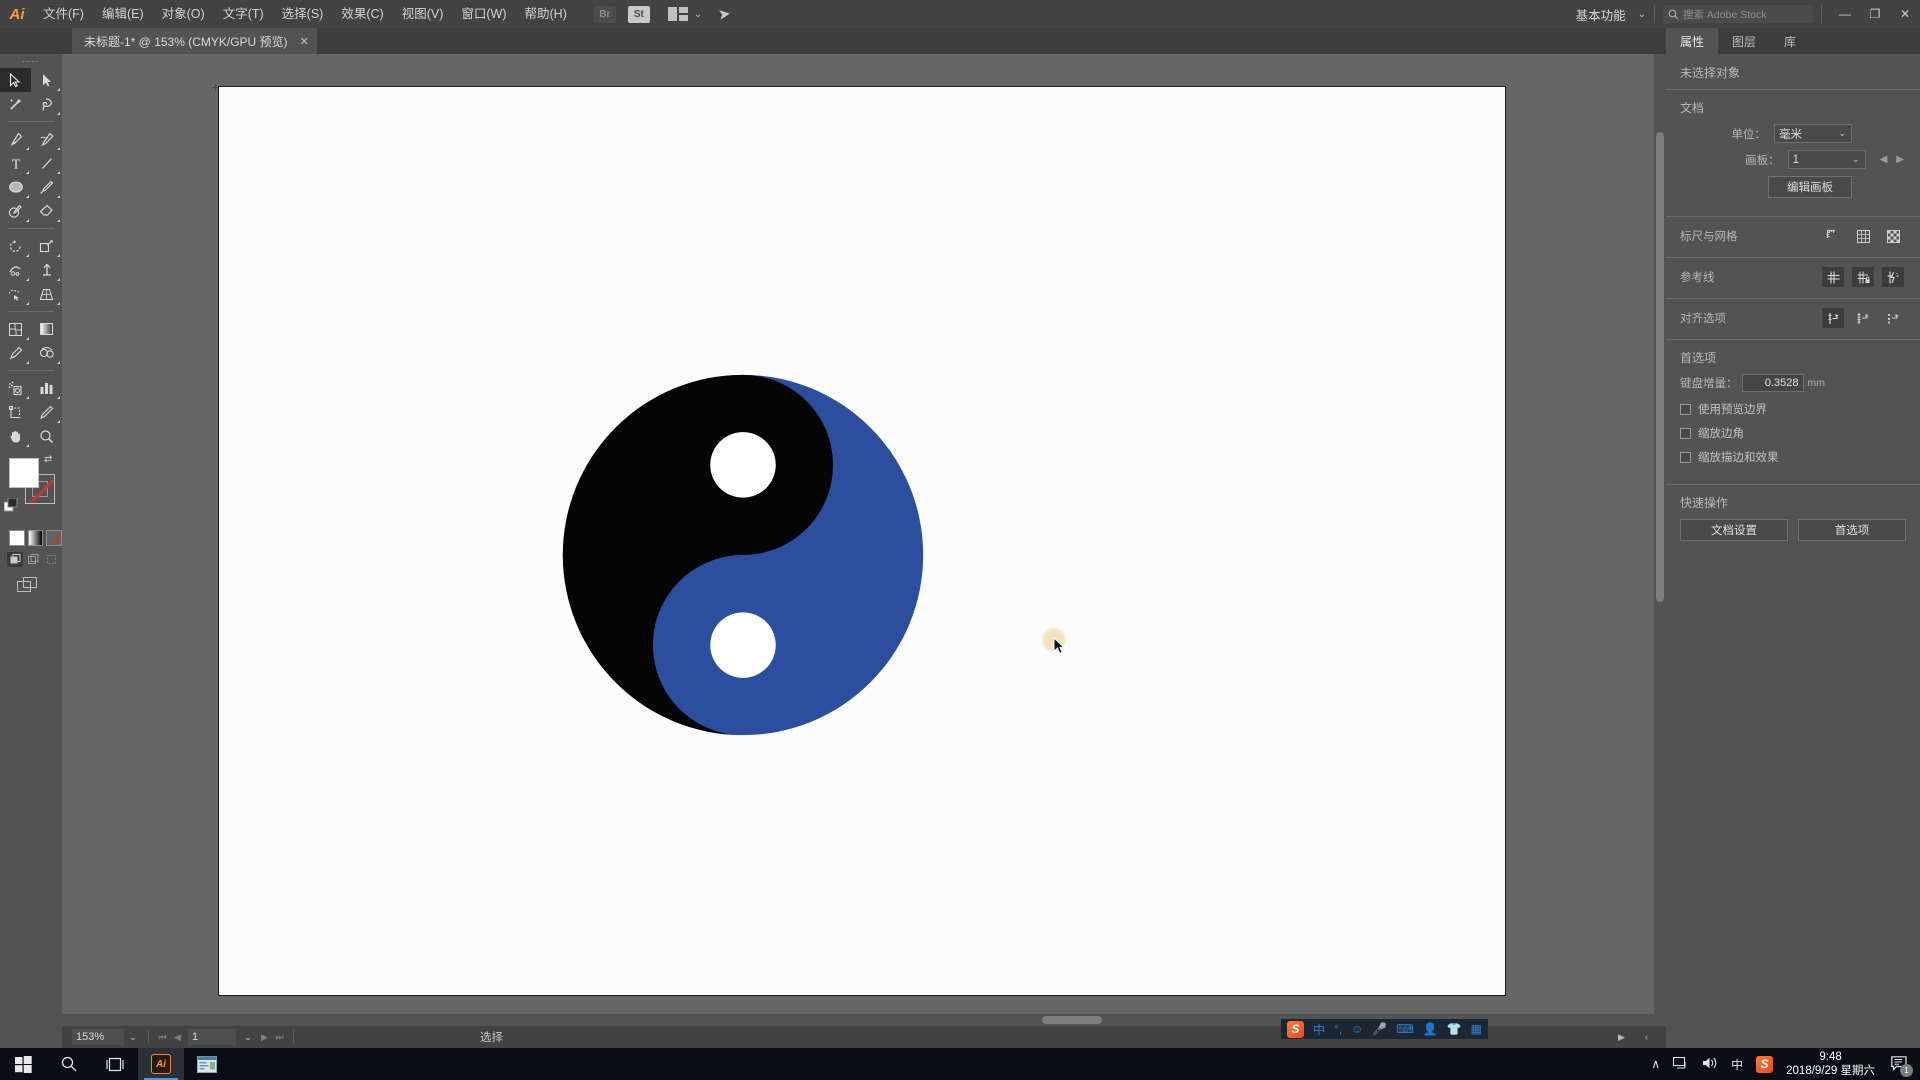 This screenshot has width=1920, height=1080. Describe the element at coordinates (1430, 1029) in the screenshot. I see `user-icon: 👤` at that location.